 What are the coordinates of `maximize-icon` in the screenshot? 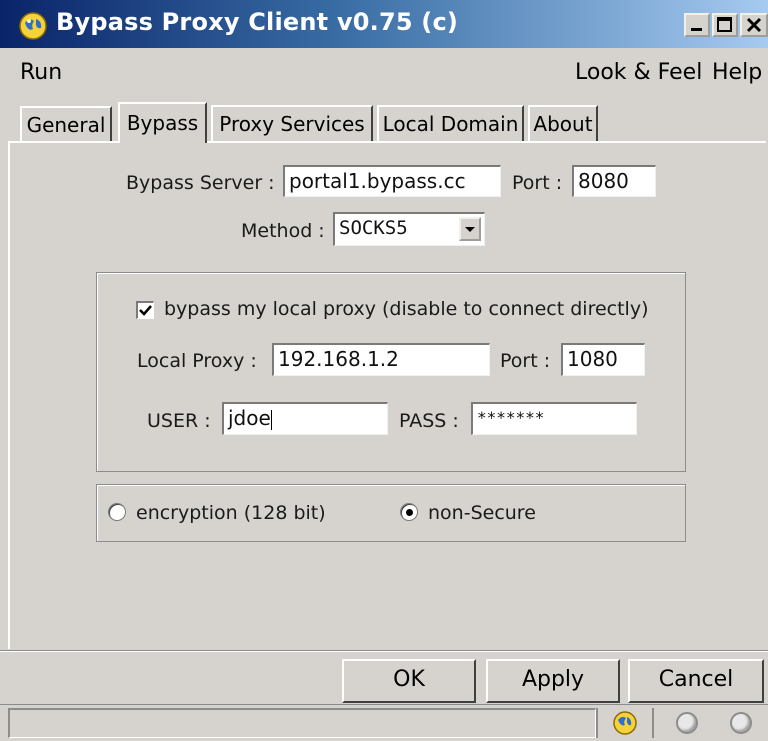 It's located at (724, 24).